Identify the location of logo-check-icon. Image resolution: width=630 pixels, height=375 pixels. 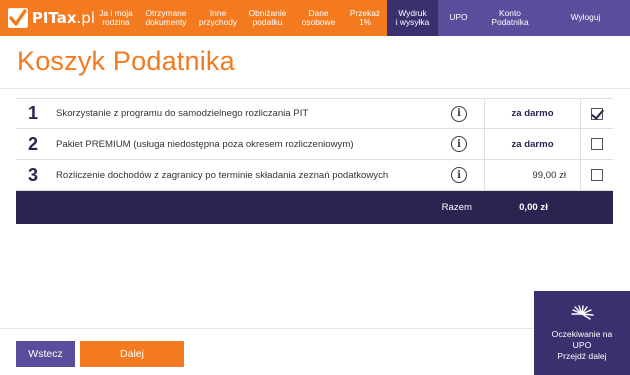
(17, 18).